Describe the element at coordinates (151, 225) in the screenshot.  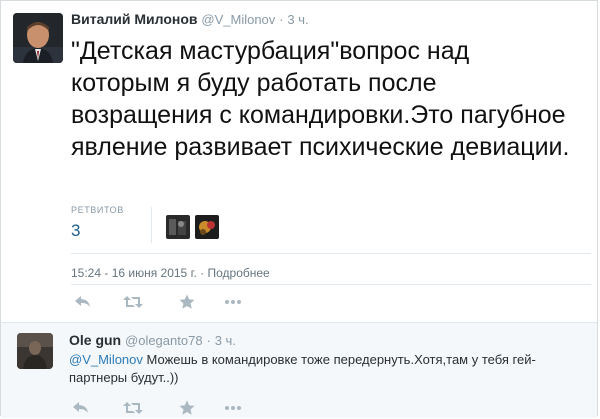
I see `stats-divider` at that location.